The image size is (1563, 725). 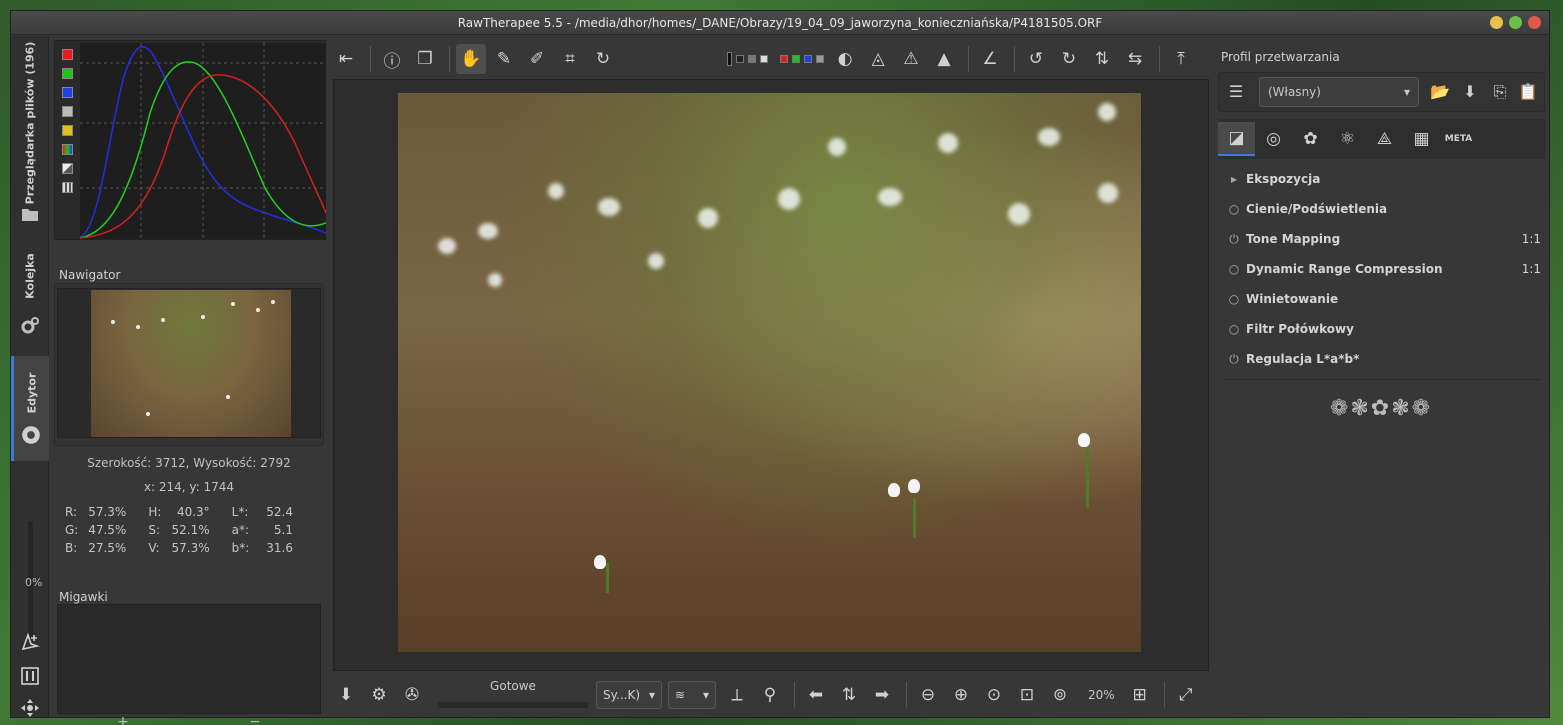 I want to click on histogram-green-toggle, so click(x=67, y=73).